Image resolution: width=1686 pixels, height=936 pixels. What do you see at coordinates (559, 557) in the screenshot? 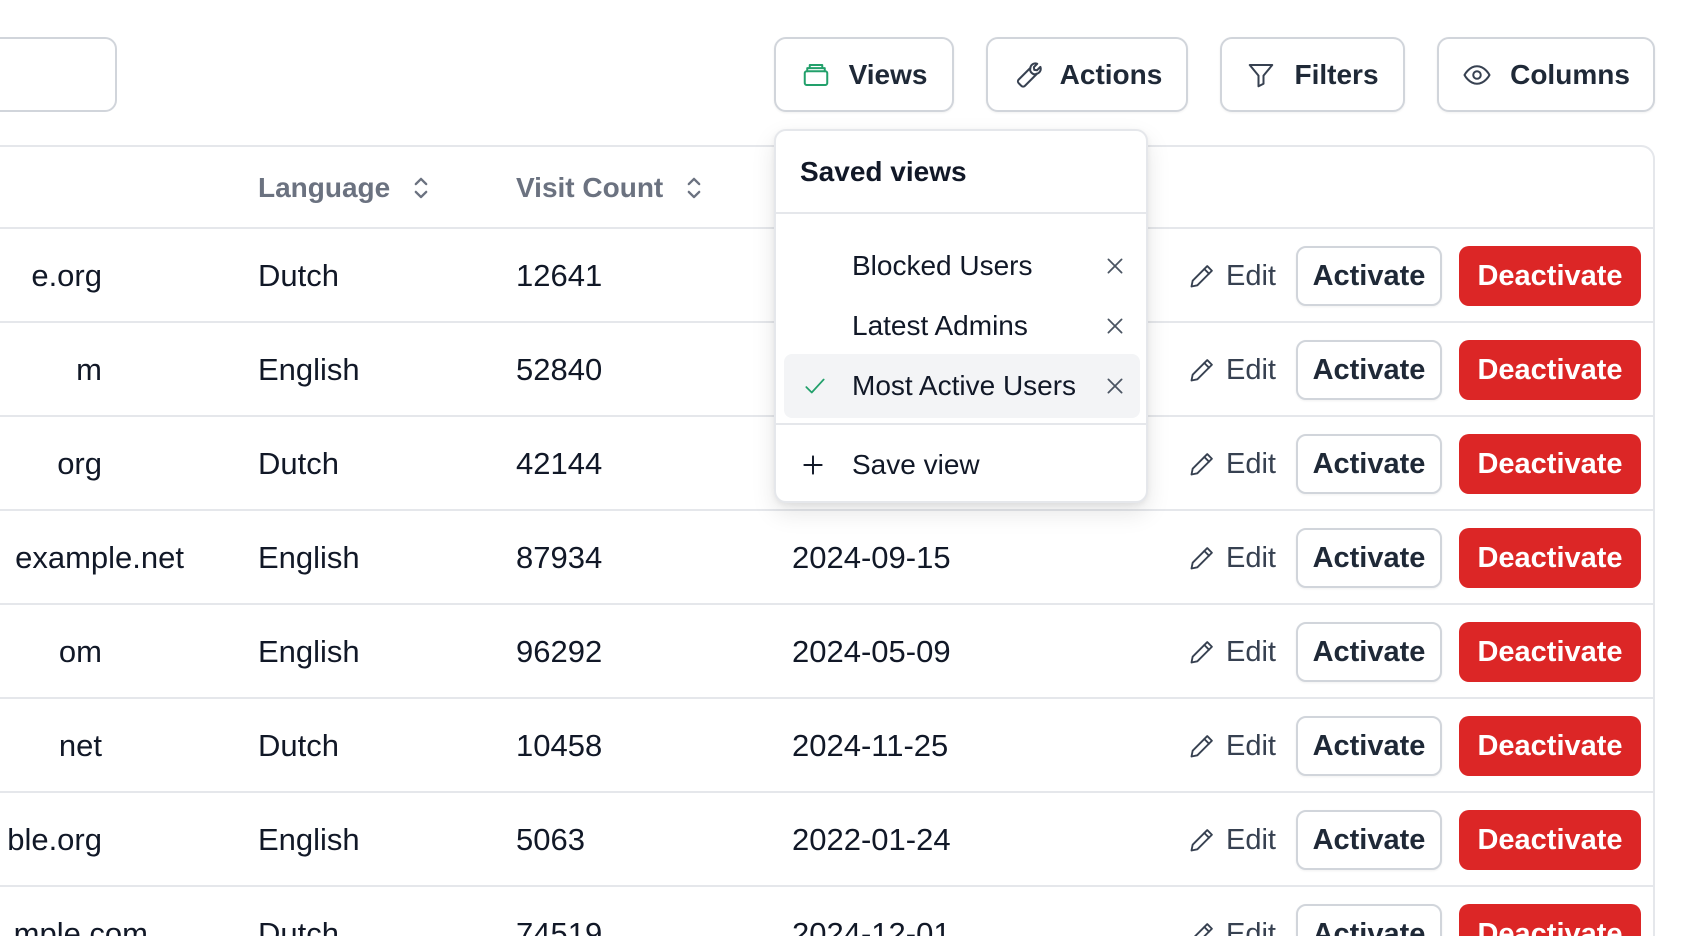
I see `cell-visit-count: 87934` at bounding box center [559, 557].